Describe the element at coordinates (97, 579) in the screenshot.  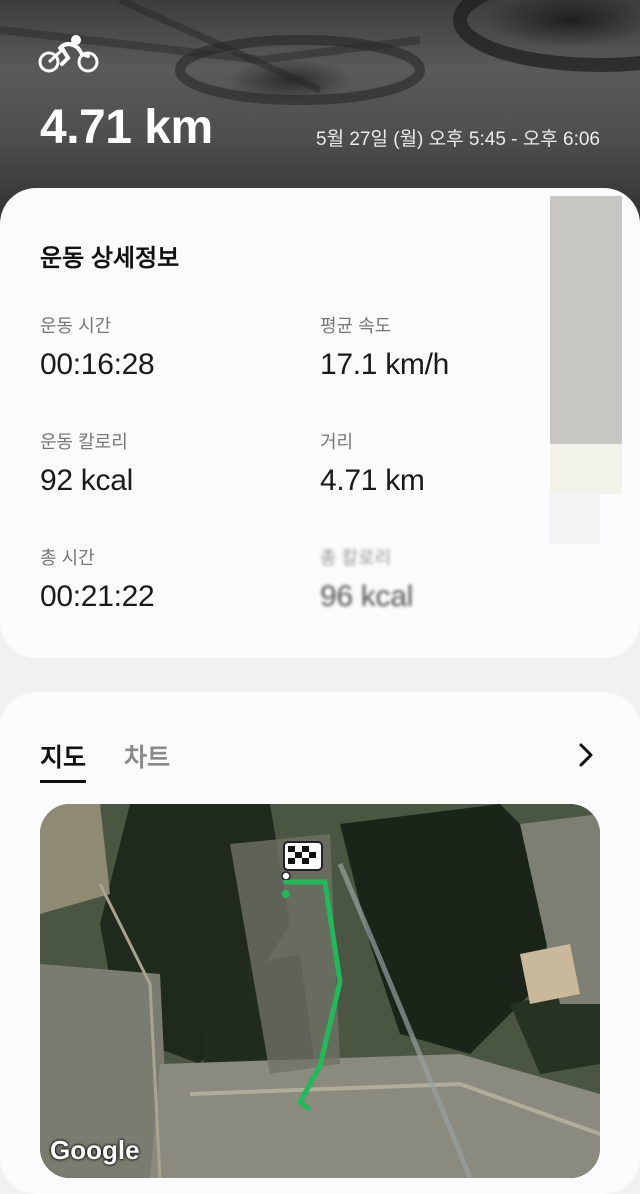
I see `stat-total-time: 총 시간 00:21:22` at that location.